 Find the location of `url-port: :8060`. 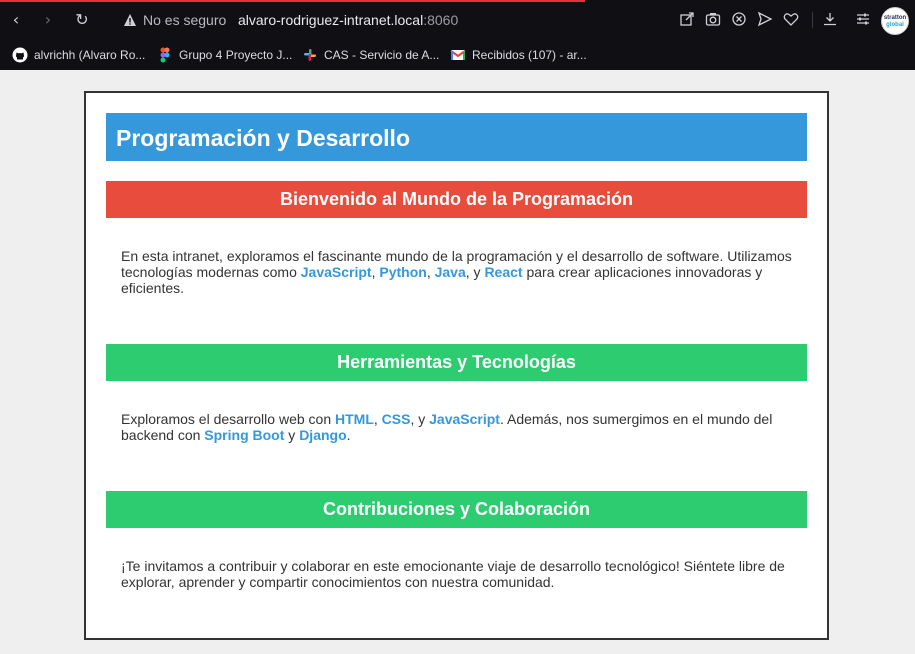

url-port: :8060 is located at coordinates (441, 20).